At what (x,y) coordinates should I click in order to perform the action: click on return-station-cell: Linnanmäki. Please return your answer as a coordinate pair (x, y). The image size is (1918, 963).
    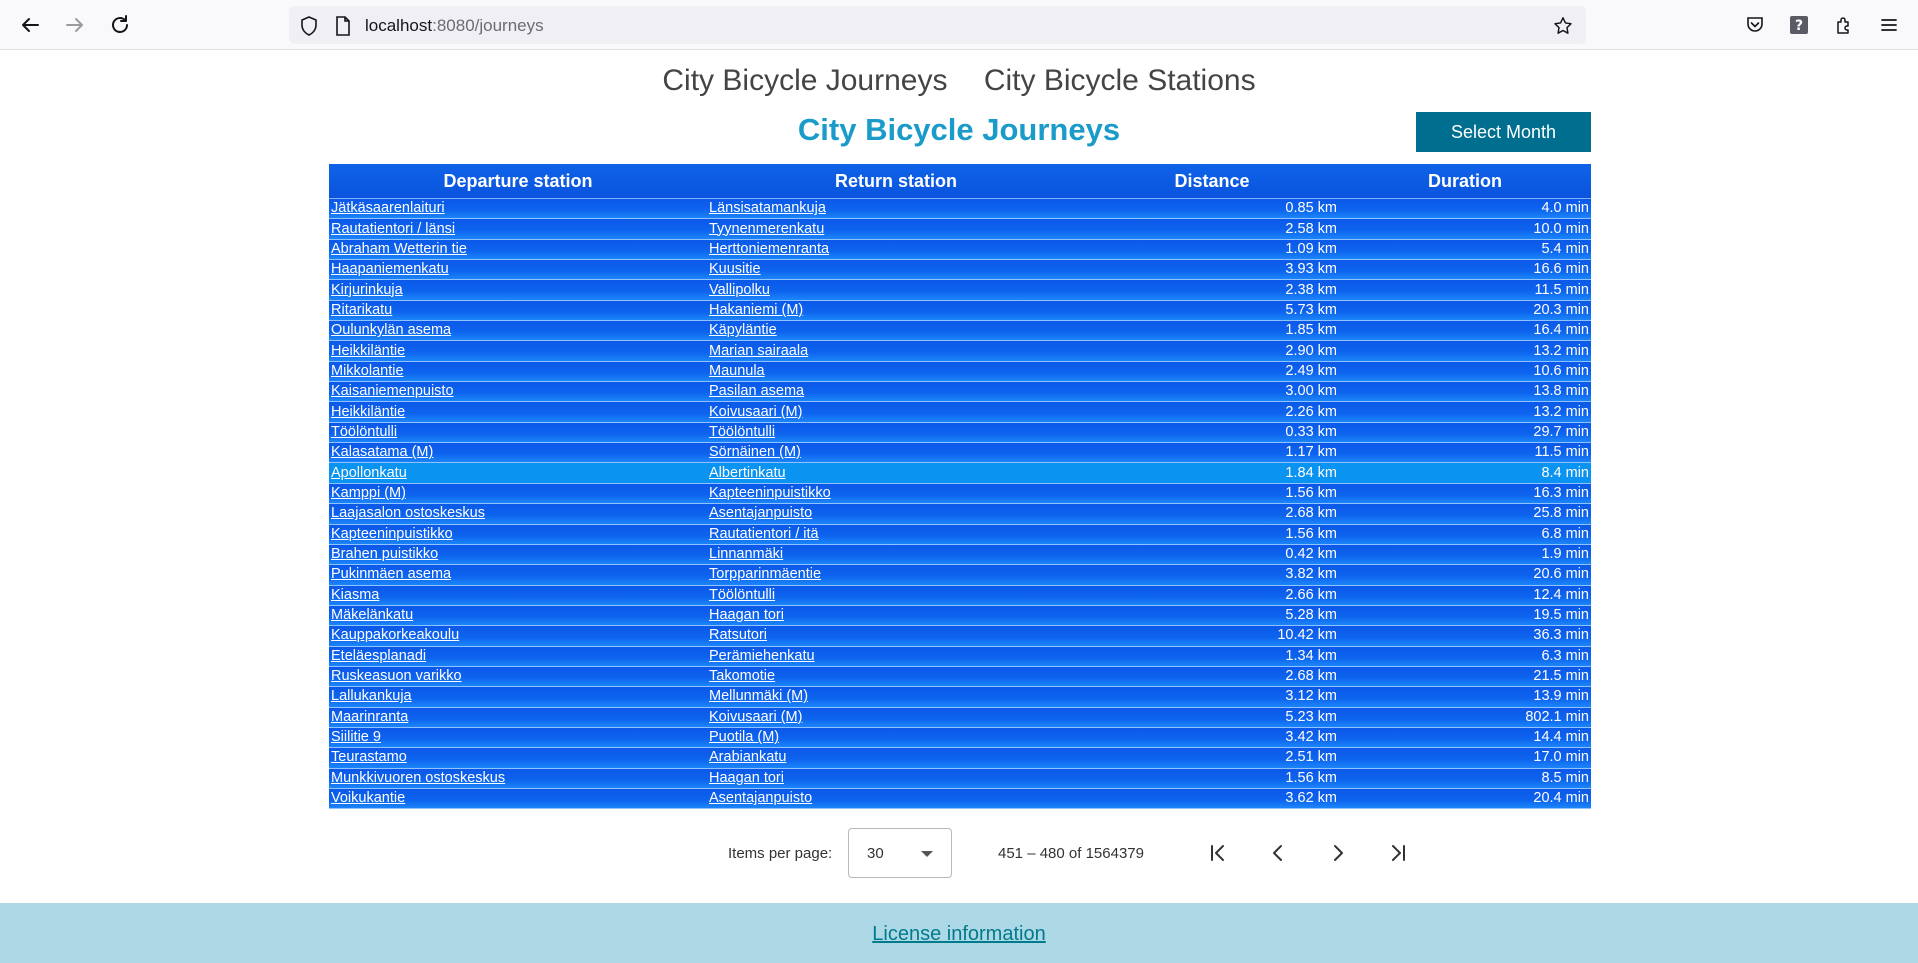
    Looking at the image, I should click on (896, 555).